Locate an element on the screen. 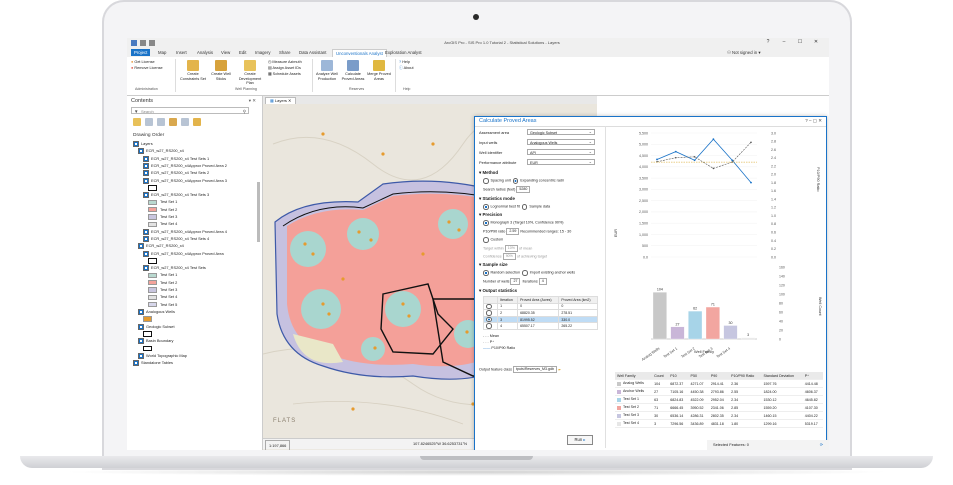 This screenshot has width=953, height=485. tab-edit: Edit is located at coordinates (242, 52).